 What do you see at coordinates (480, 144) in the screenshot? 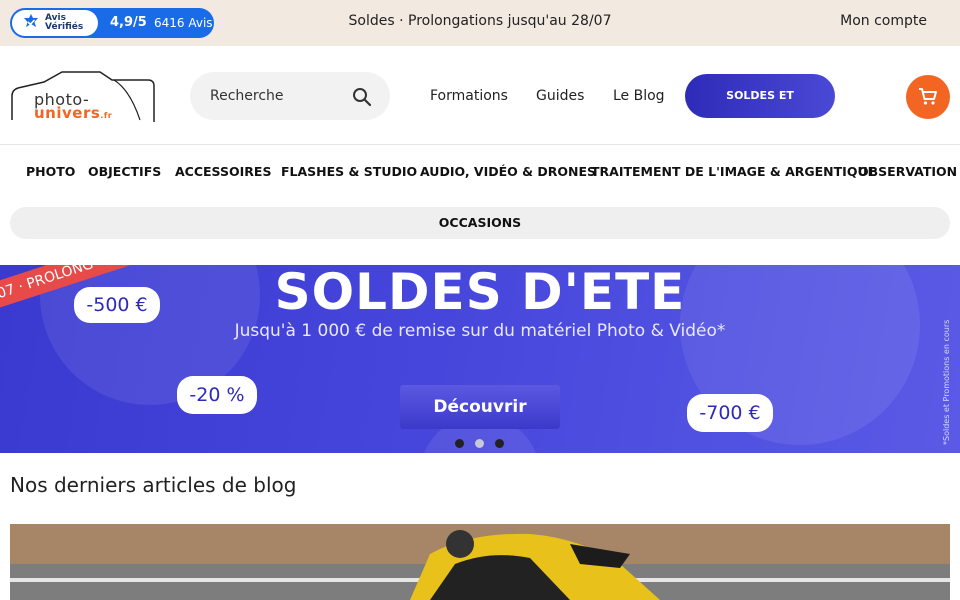
I see `header-divider` at bounding box center [480, 144].